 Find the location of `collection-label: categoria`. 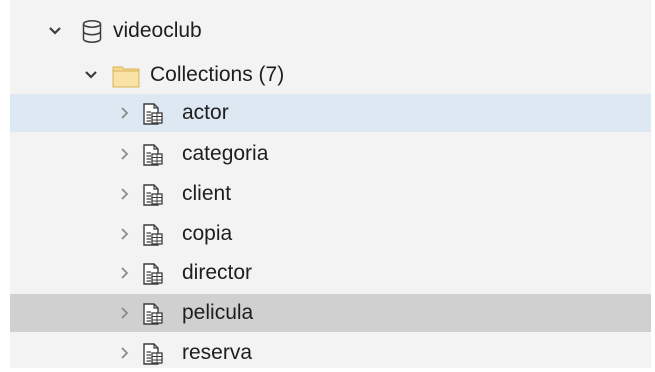

collection-label: categoria is located at coordinates (225, 153).